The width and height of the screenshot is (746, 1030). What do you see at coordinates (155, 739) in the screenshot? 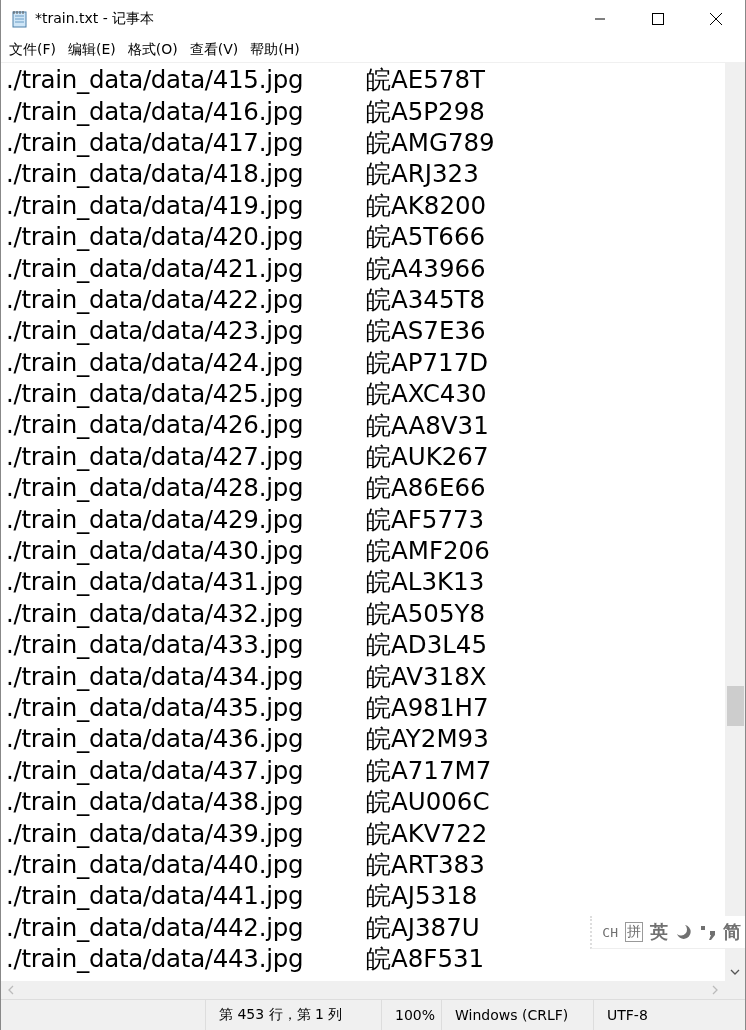
I see `file-path: ./train_data/data/436.jpg` at bounding box center [155, 739].